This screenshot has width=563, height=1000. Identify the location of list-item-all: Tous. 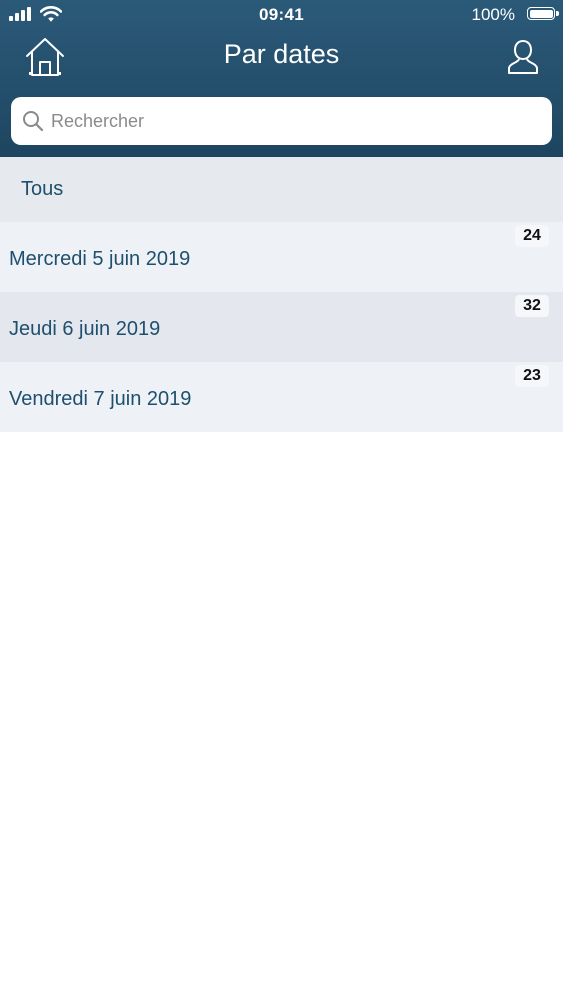
(281, 189).